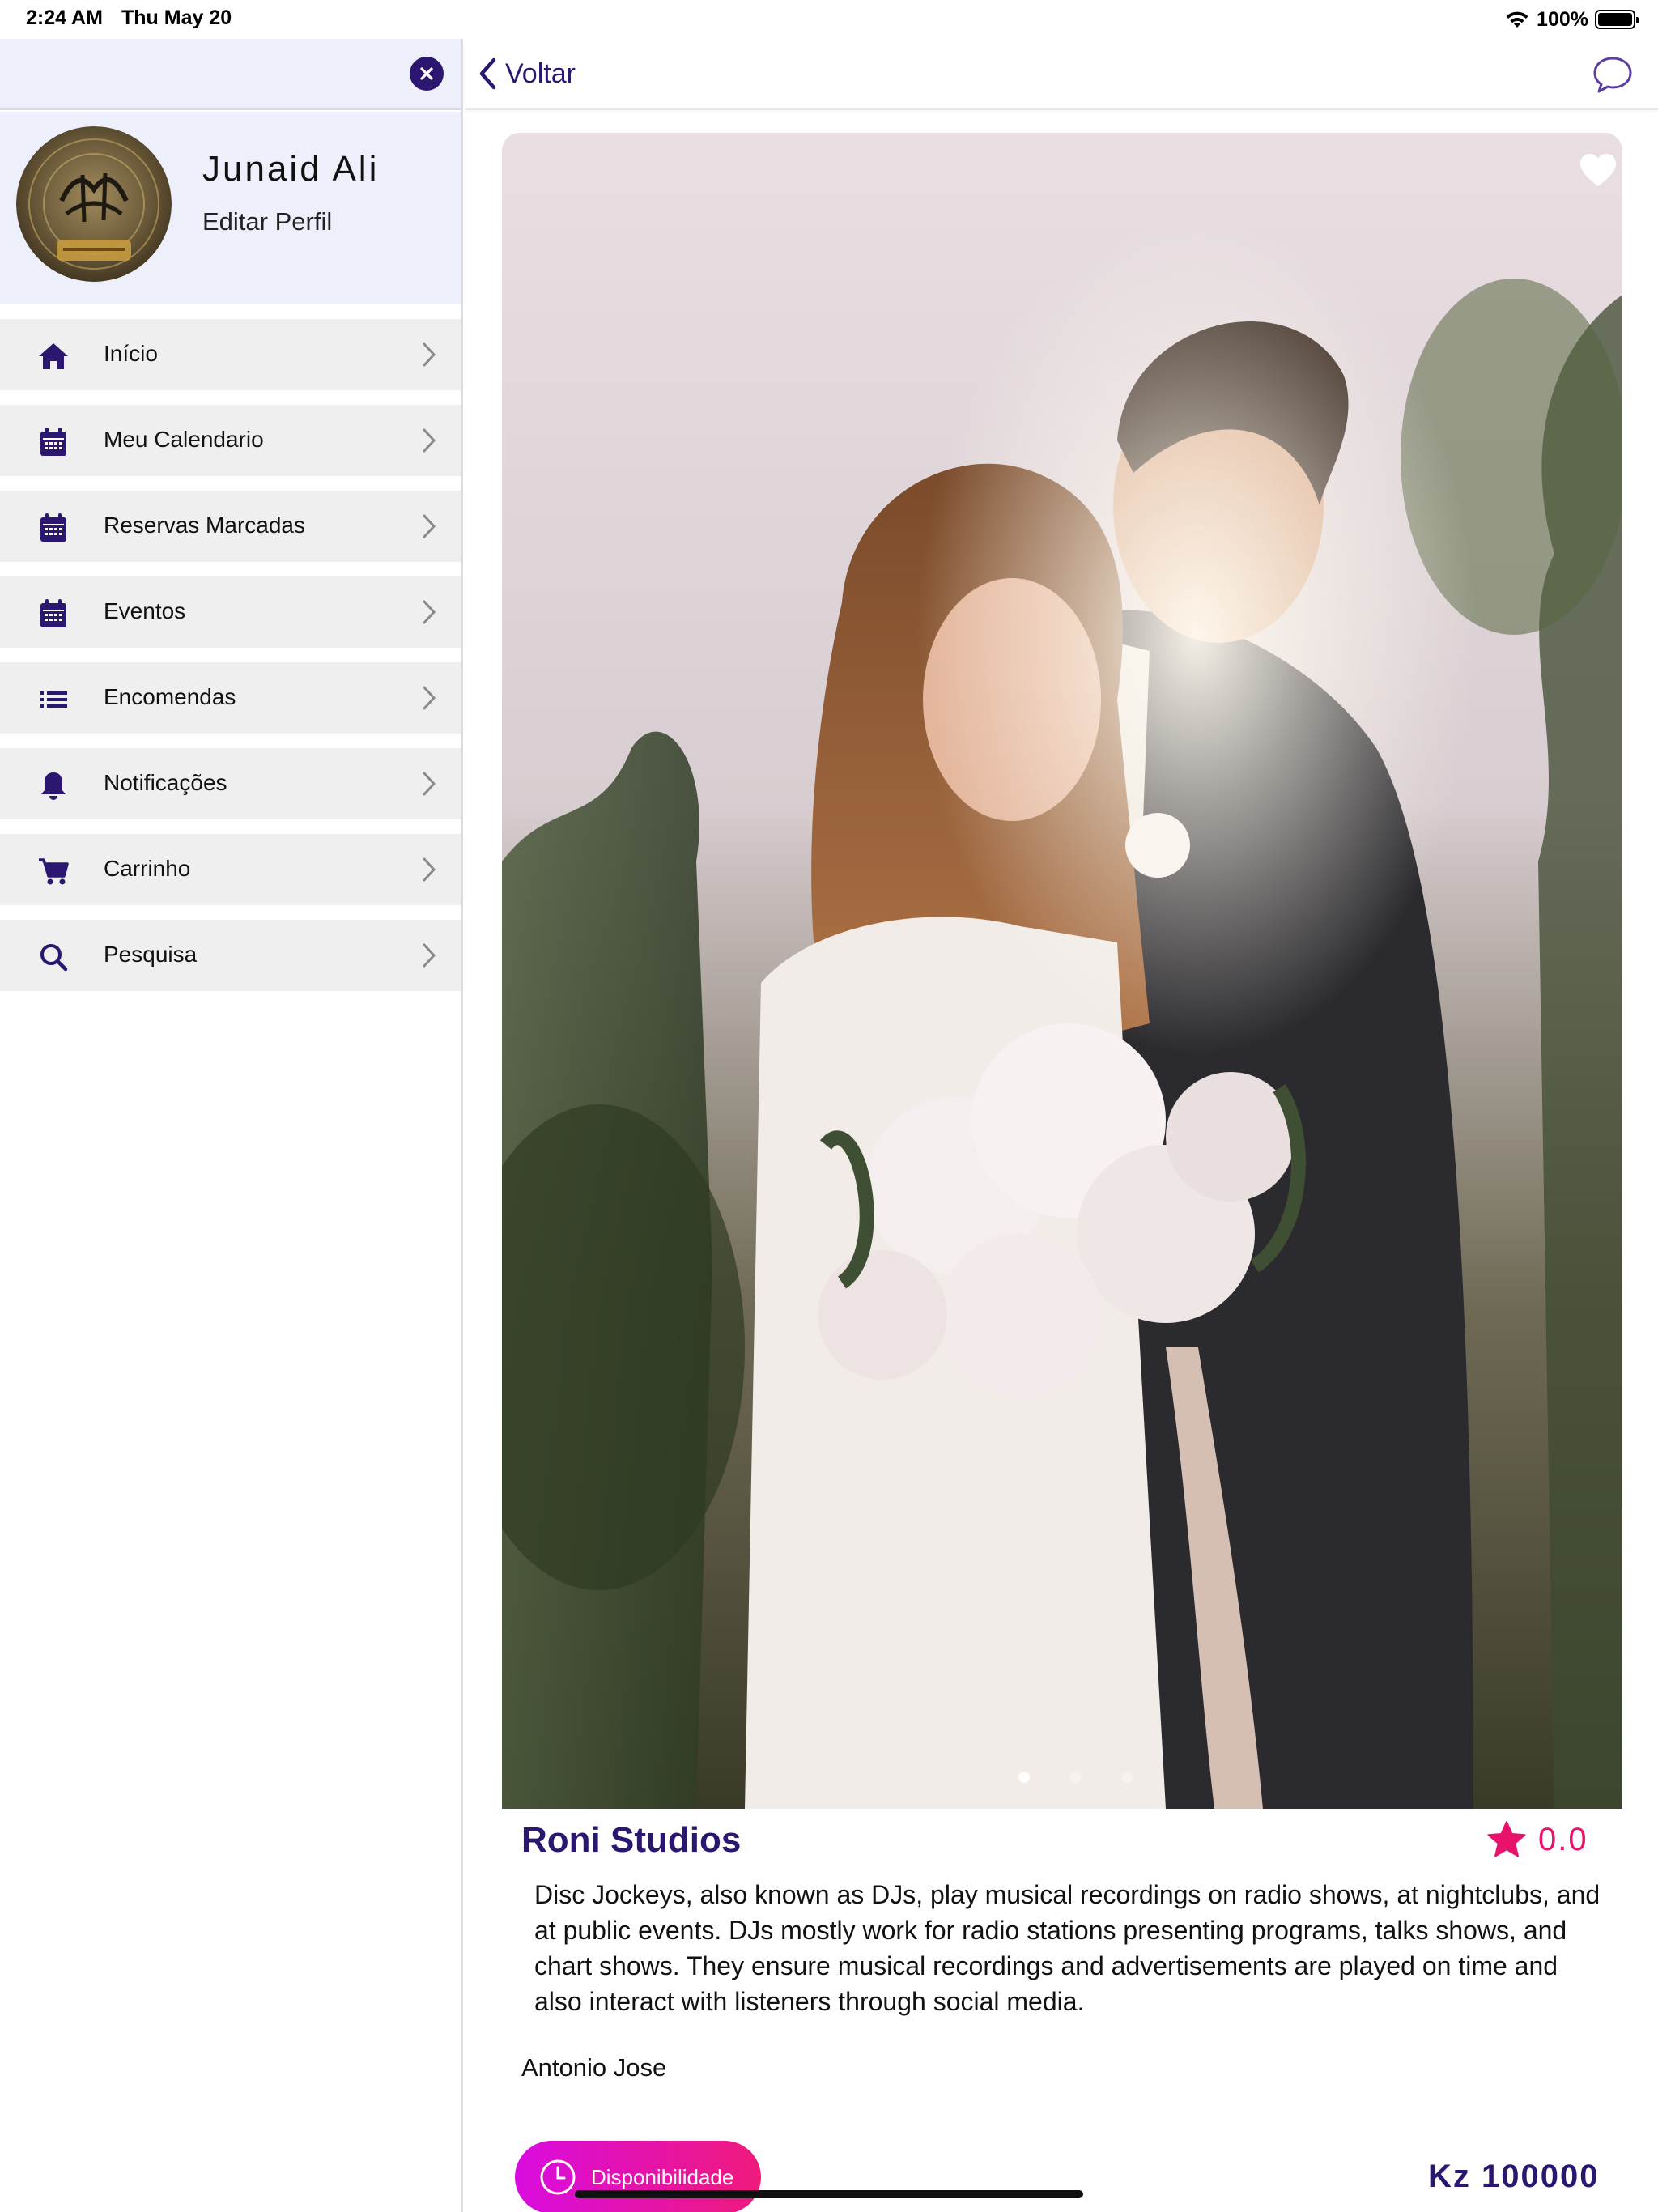 Image resolution: width=1658 pixels, height=2212 pixels. I want to click on status-indicators: 100%, so click(1571, 19).